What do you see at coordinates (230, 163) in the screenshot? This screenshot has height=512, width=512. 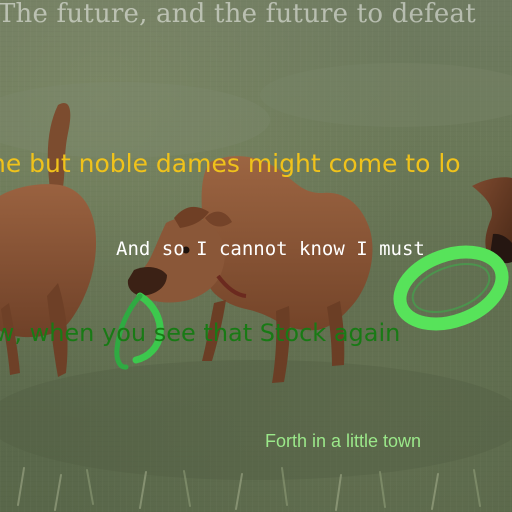 I see `caption-upper-middle: ne but noble dames might come to lo` at bounding box center [230, 163].